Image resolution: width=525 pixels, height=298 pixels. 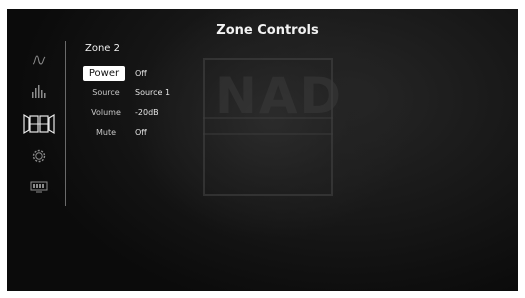 What do you see at coordinates (268, 134) in the screenshot?
I see `watermark-divider` at bounding box center [268, 134].